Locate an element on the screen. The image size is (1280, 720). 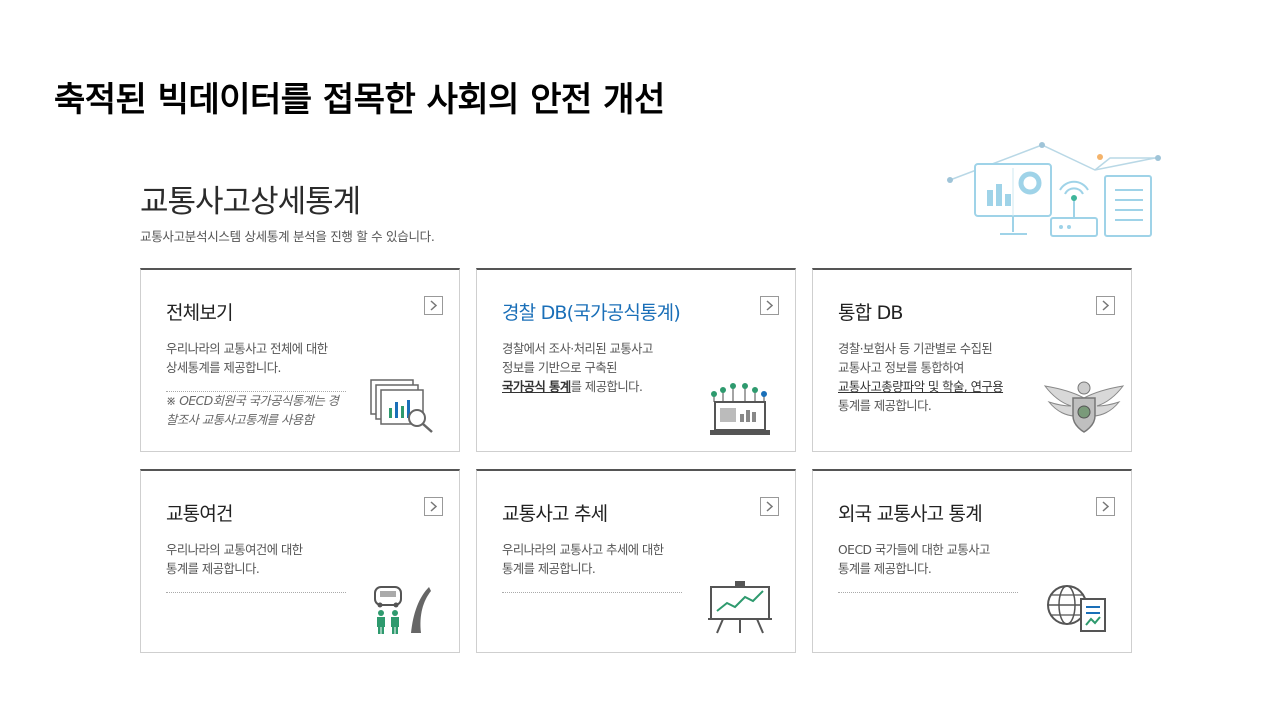
card-accident-trend: 교통사고 추세 우리나라의 교통사고 추세에 대한 통계를 제공합니다. is located at coordinates (636, 561).